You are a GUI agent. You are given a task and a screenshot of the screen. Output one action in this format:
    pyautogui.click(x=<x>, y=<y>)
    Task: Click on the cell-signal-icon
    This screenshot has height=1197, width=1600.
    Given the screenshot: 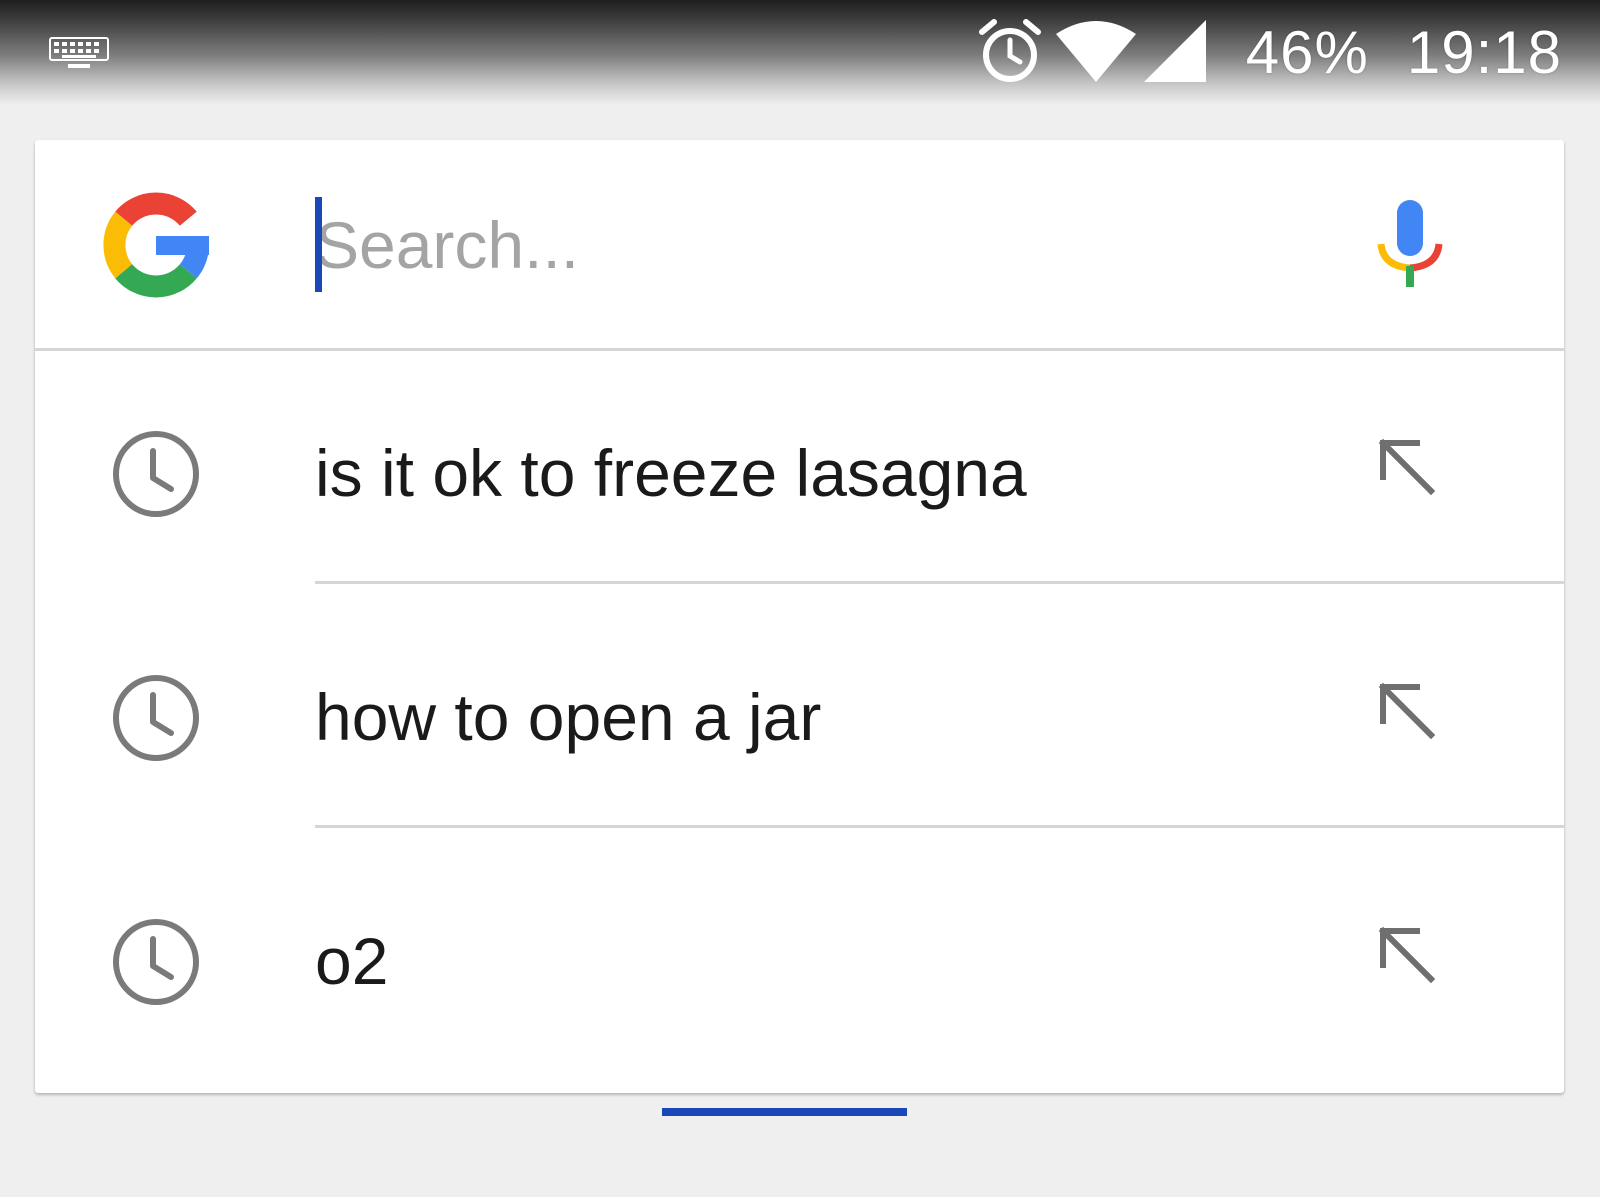 What is the action you would take?
    pyautogui.click(x=1175, y=53)
    